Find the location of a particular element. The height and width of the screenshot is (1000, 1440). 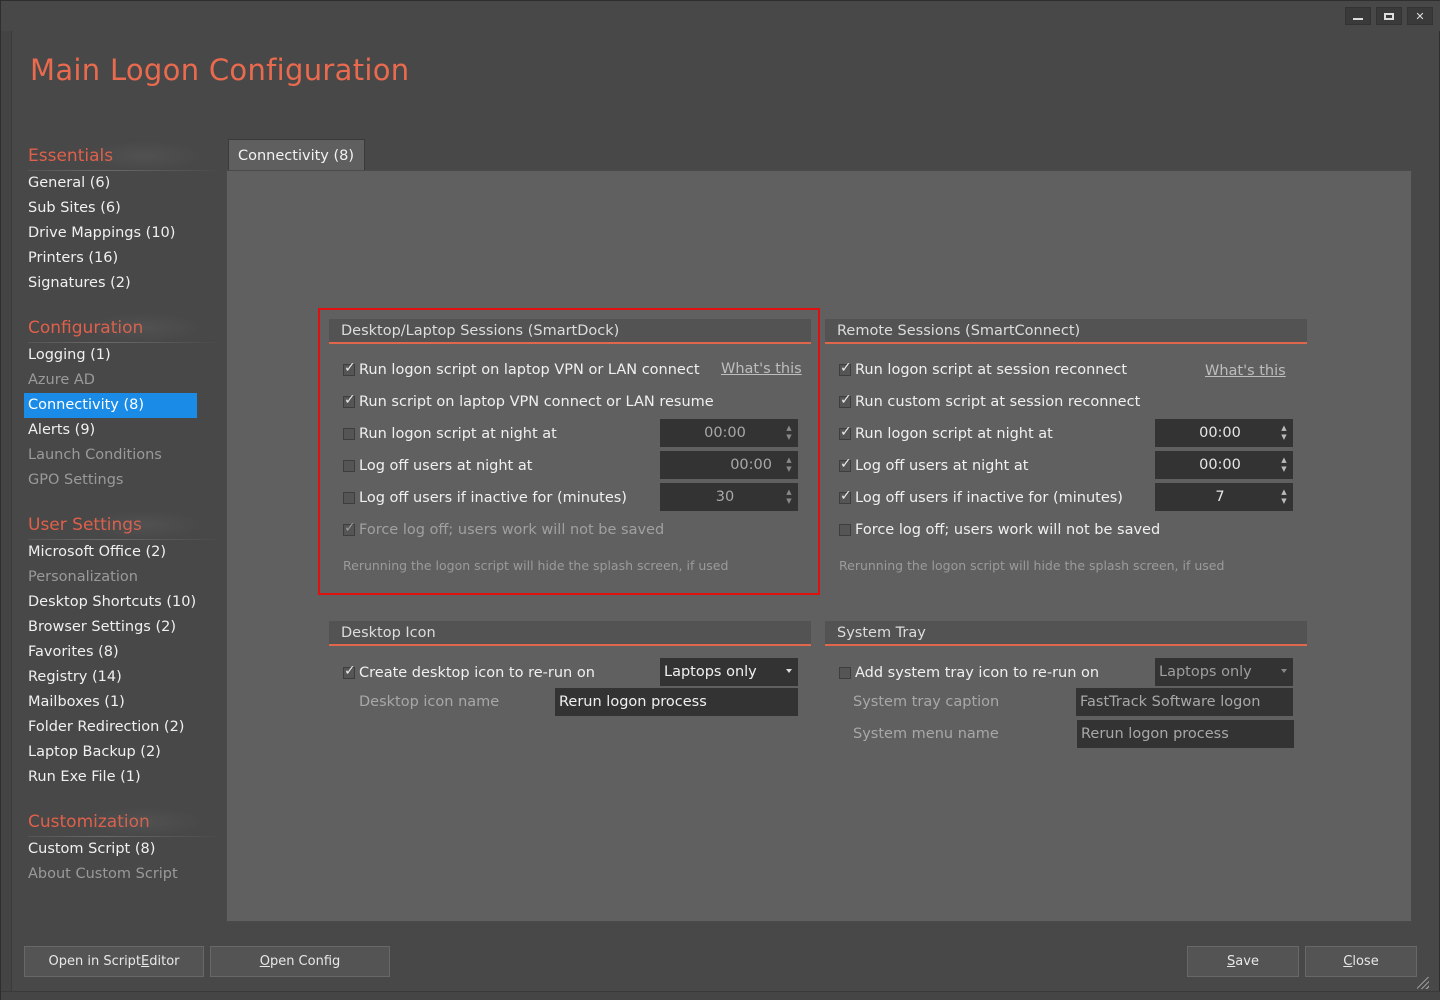

maximize-button is located at coordinates (1389, 16).